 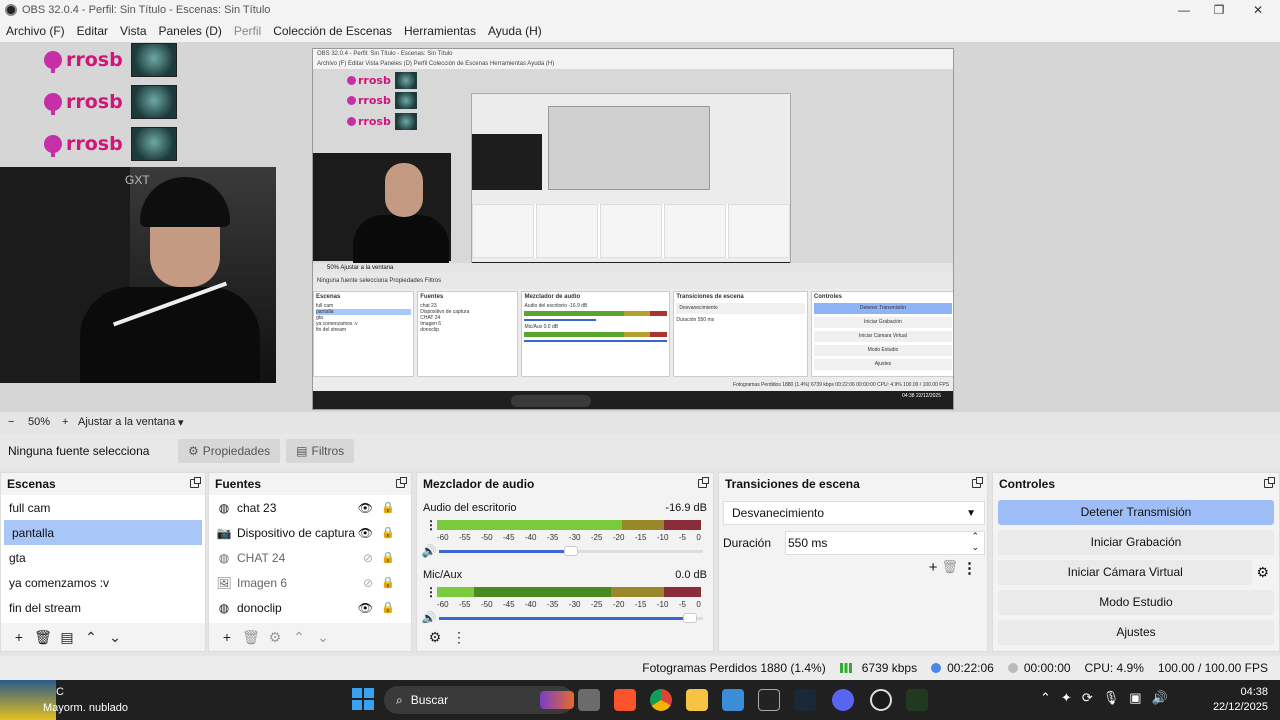 What do you see at coordinates (885, 543) in the screenshot?
I see `duration-input: 550 ms` at bounding box center [885, 543].